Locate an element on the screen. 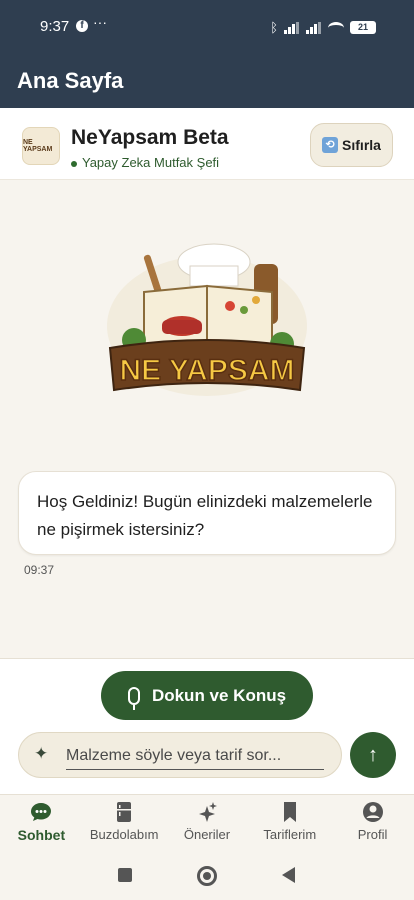 This screenshot has height=900, width=414. nav-label-fridge: Buzdolabım is located at coordinates (124, 834).